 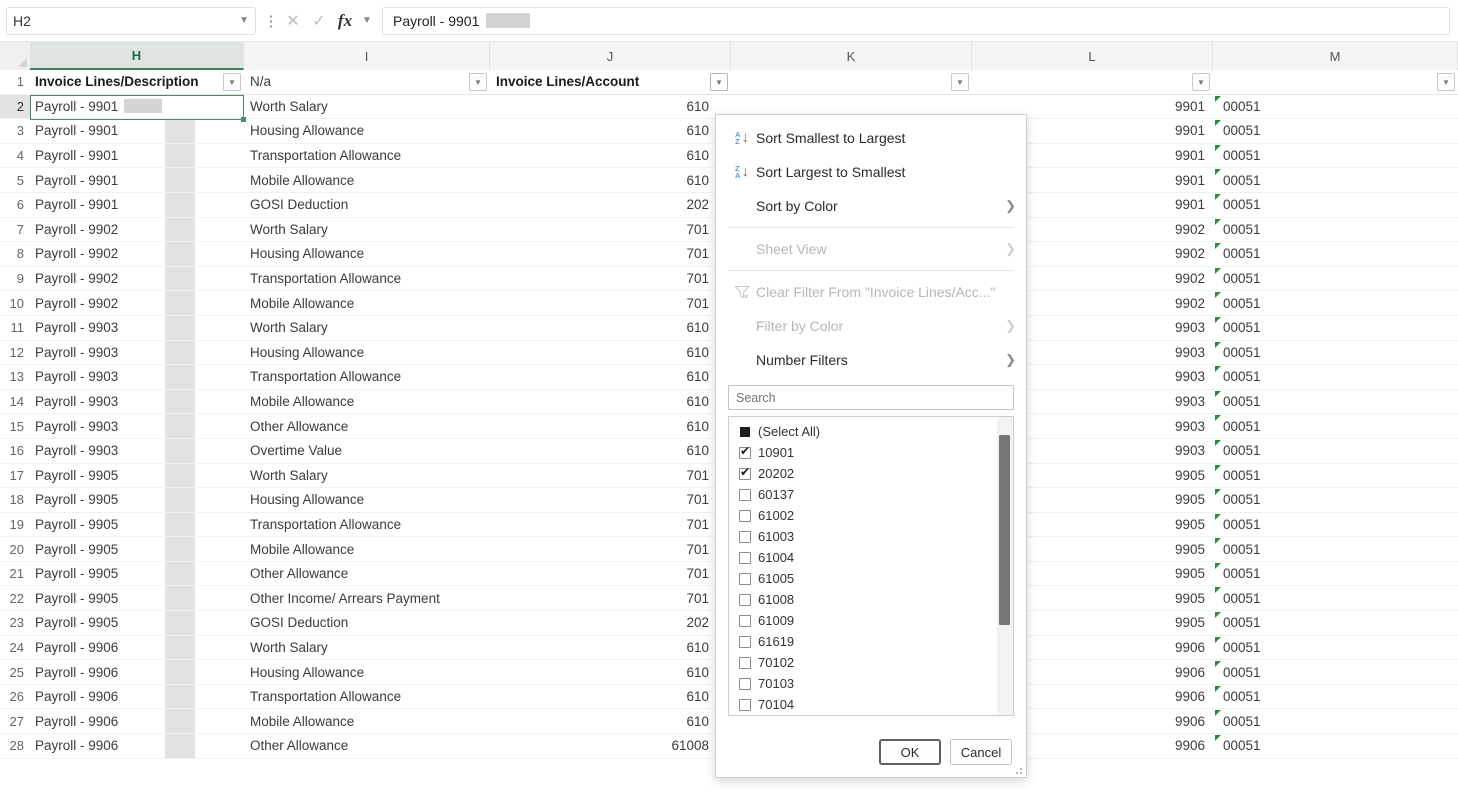 What do you see at coordinates (319, 21) in the screenshot?
I see `confirm-edit-icon: ✓` at bounding box center [319, 21].